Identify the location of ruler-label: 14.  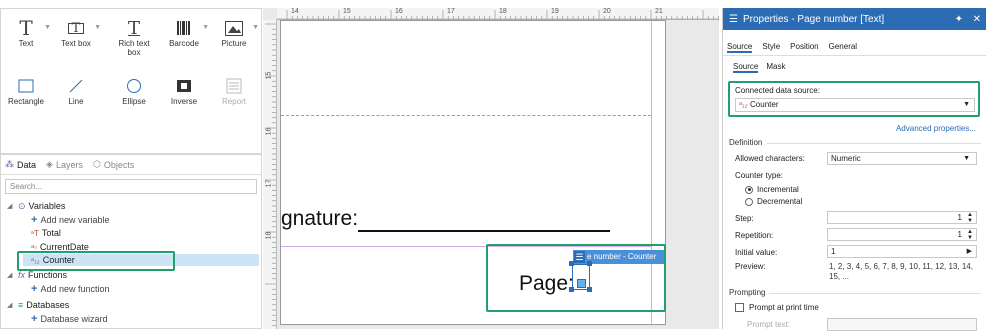
(295, 11).